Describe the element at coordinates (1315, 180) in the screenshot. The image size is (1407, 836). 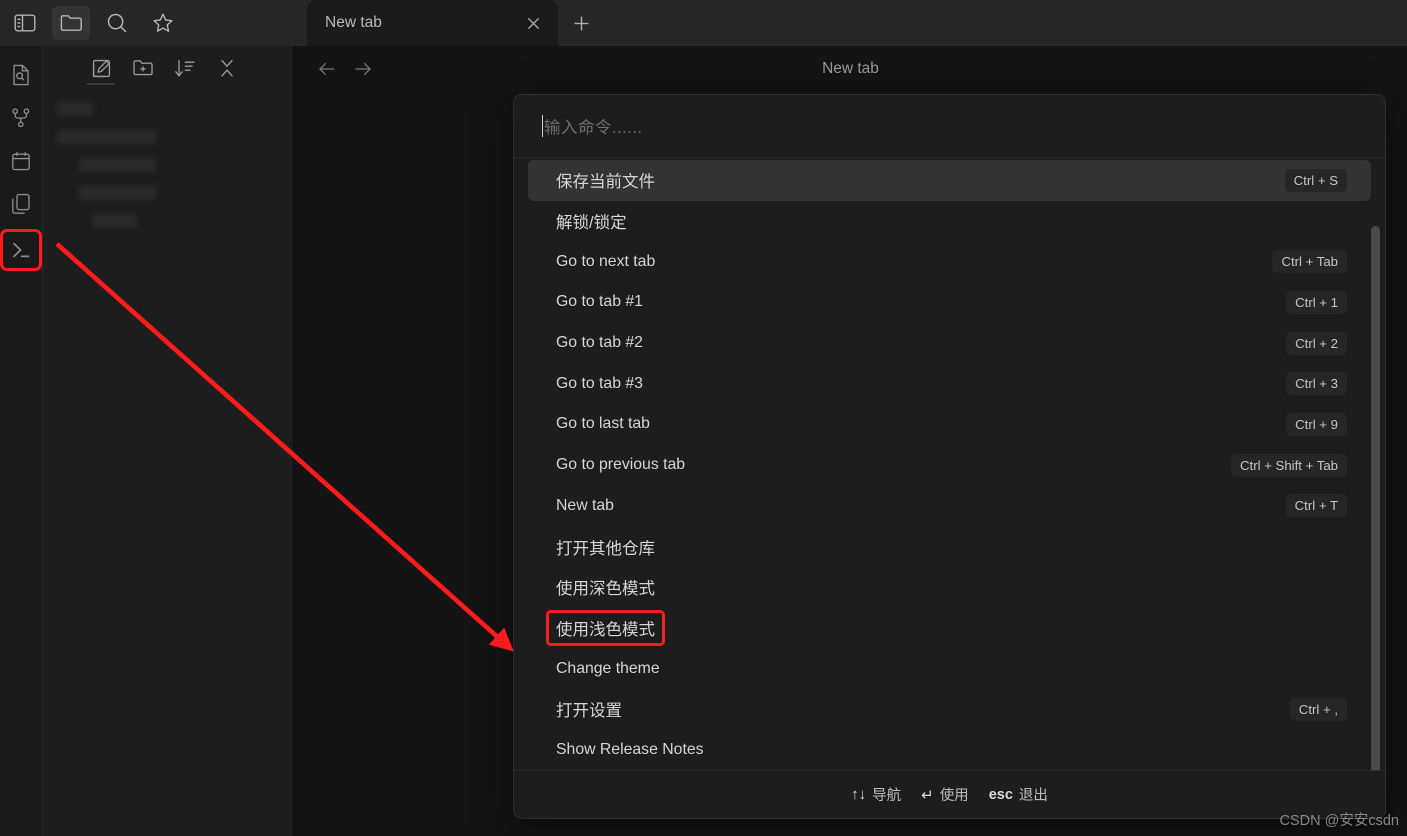
I see `command-shortcut: Ctrl + S` at that location.